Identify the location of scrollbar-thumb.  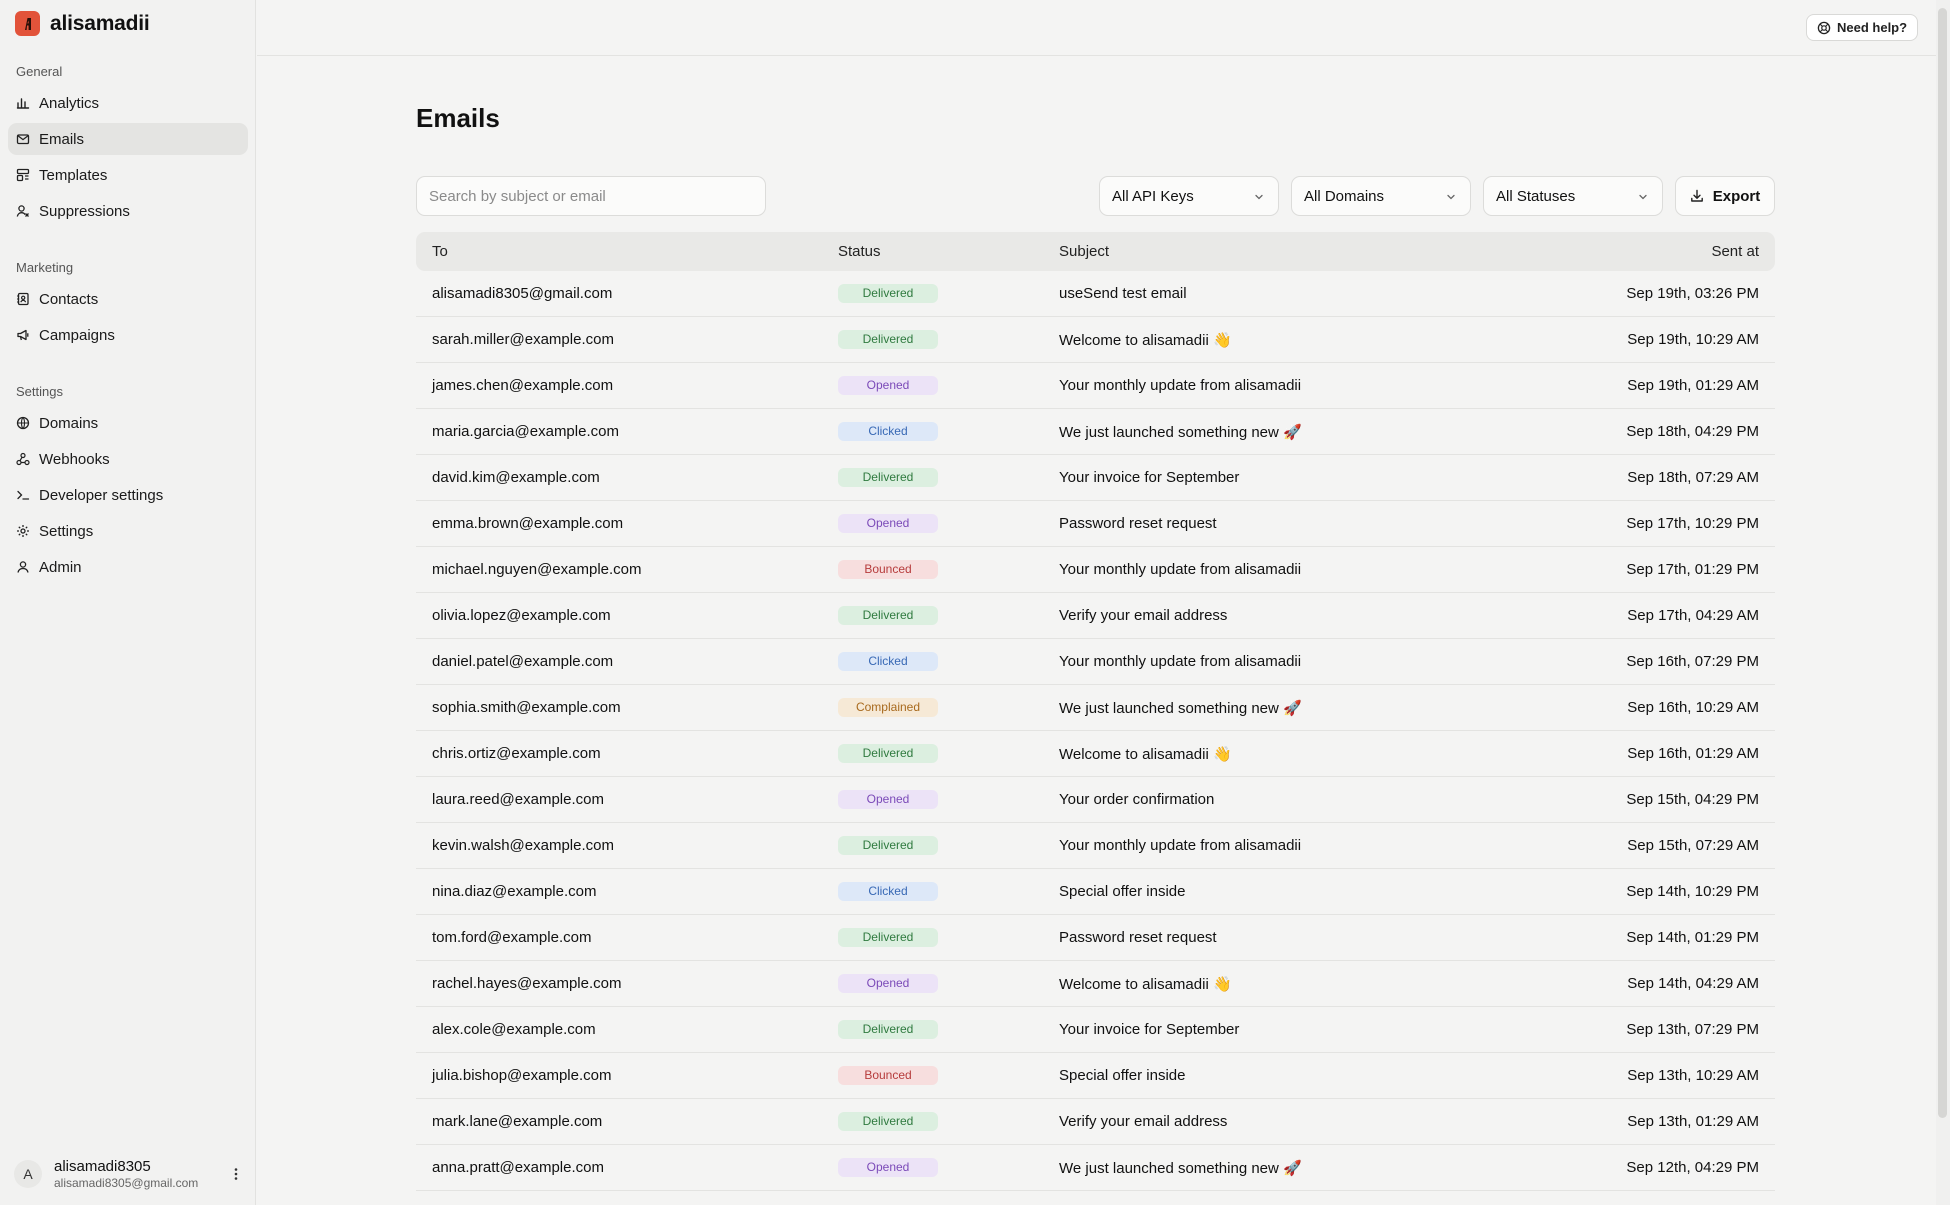
(1942, 563).